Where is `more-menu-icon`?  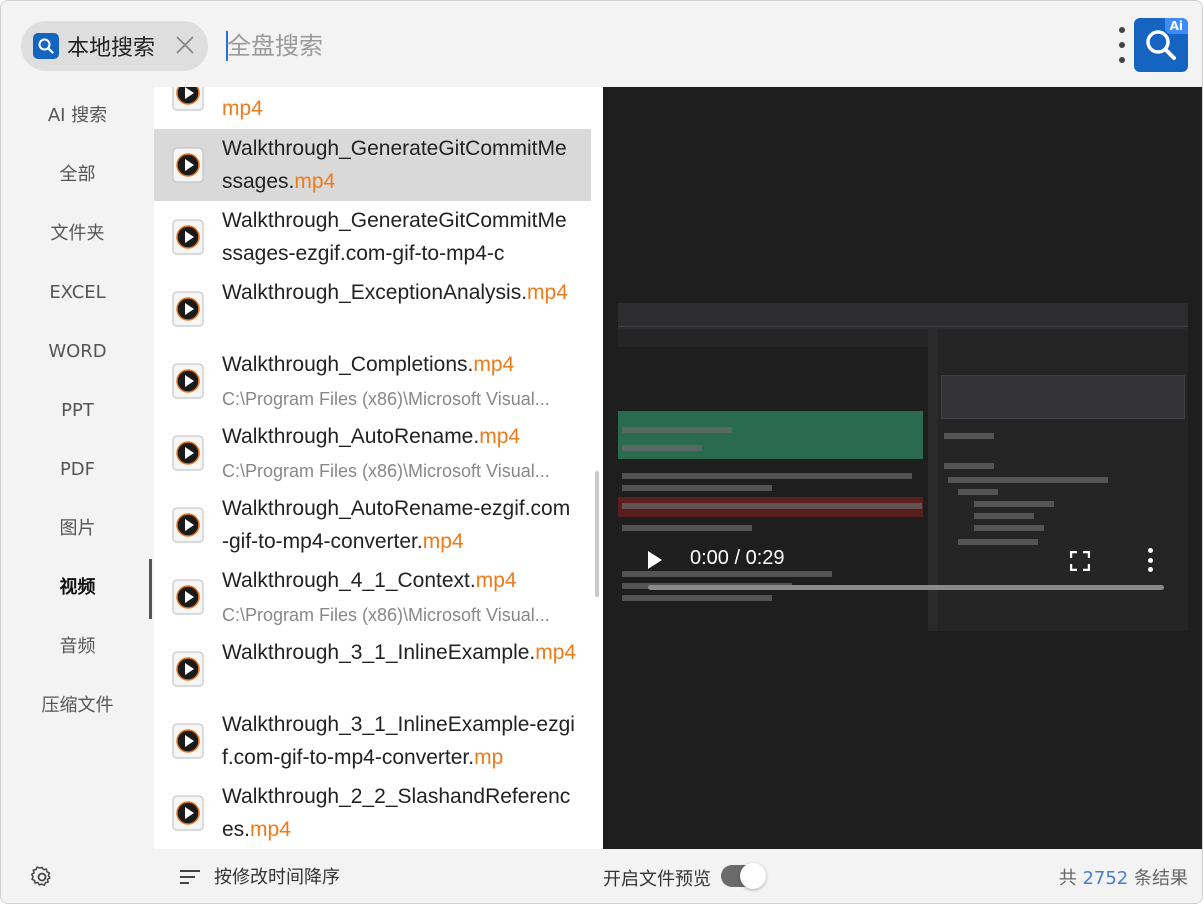 more-menu-icon is located at coordinates (1122, 45).